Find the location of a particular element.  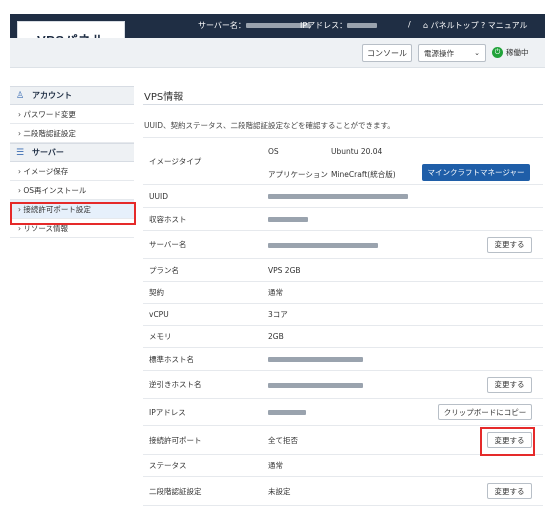

row-value: 未設定 is located at coordinates (279, 491).